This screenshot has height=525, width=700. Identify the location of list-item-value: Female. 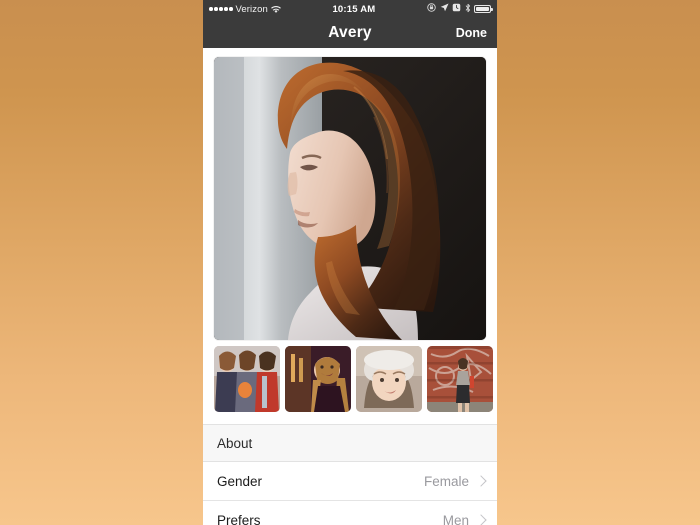
(446, 481).